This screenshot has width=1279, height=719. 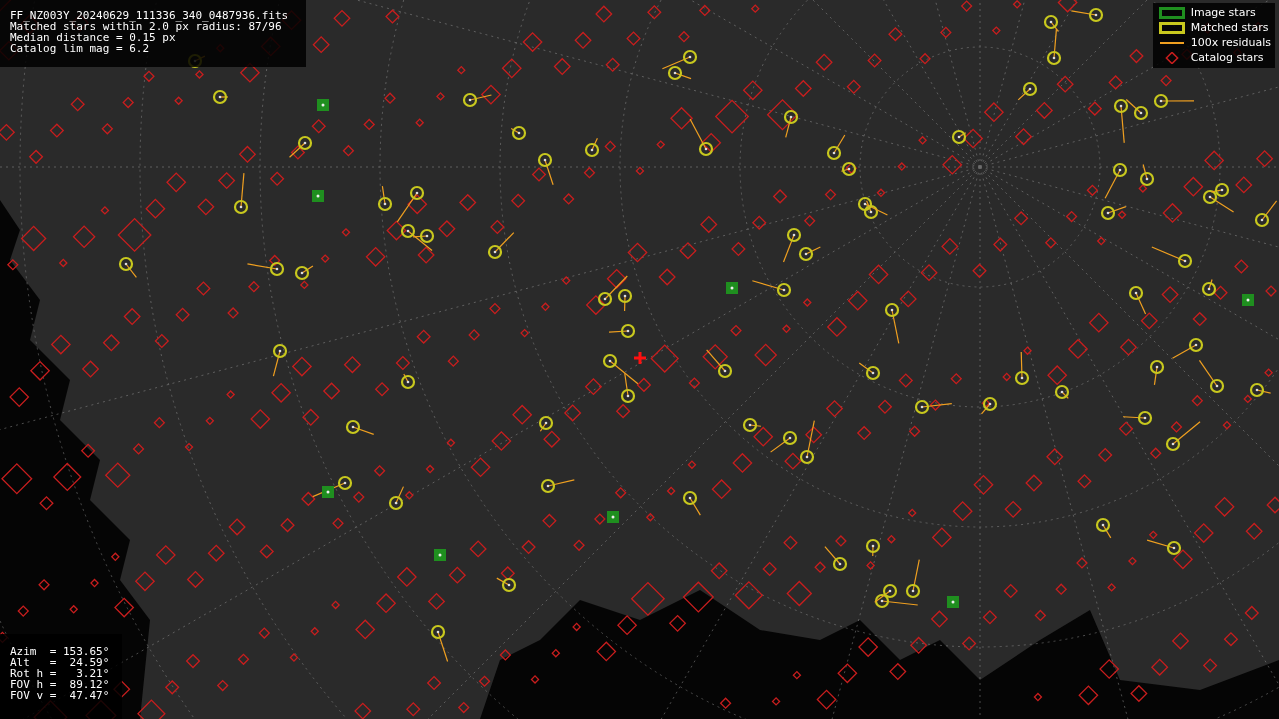 I want to click on info-text: Catalog lim mag = 6.2, so click(x=80, y=48).